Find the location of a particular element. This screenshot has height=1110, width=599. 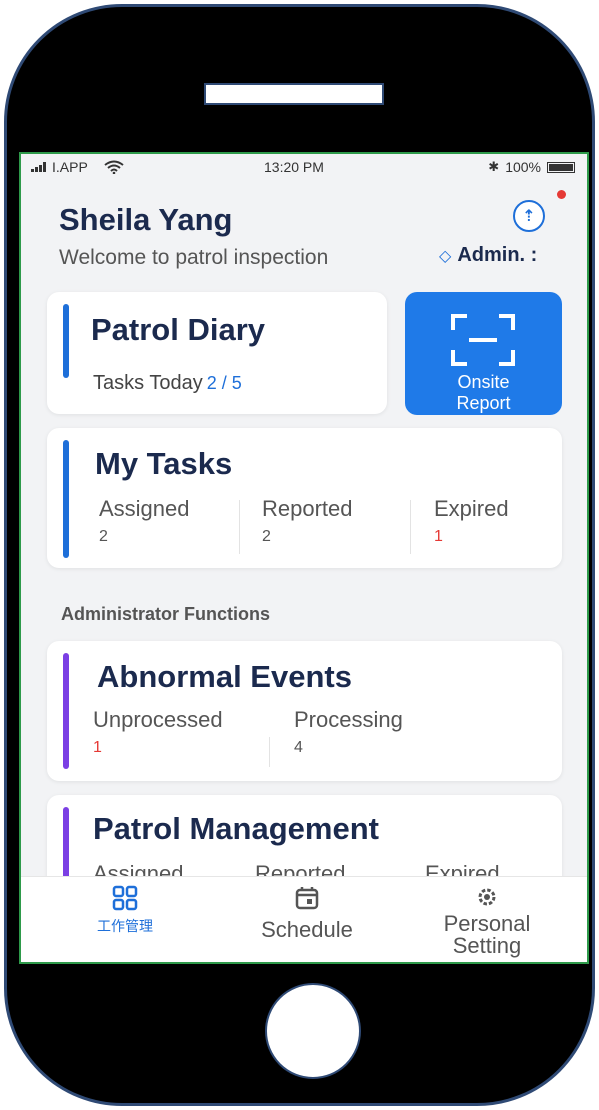

status-left: I.APP is located at coordinates (77, 167).